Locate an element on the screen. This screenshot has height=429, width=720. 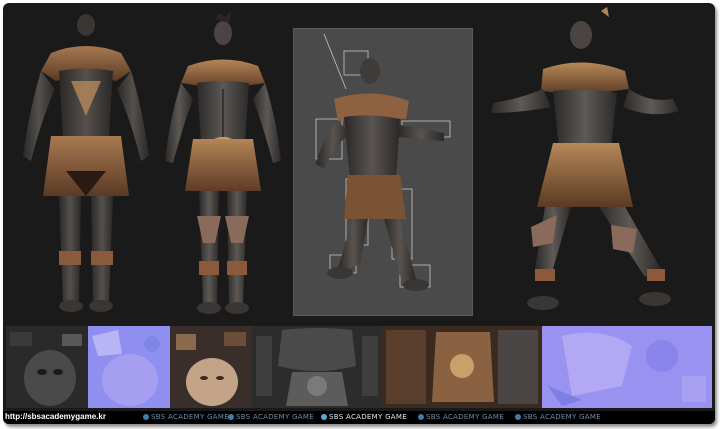
watermark-5: SBS ACADEMY GAME is located at coordinates (558, 417).